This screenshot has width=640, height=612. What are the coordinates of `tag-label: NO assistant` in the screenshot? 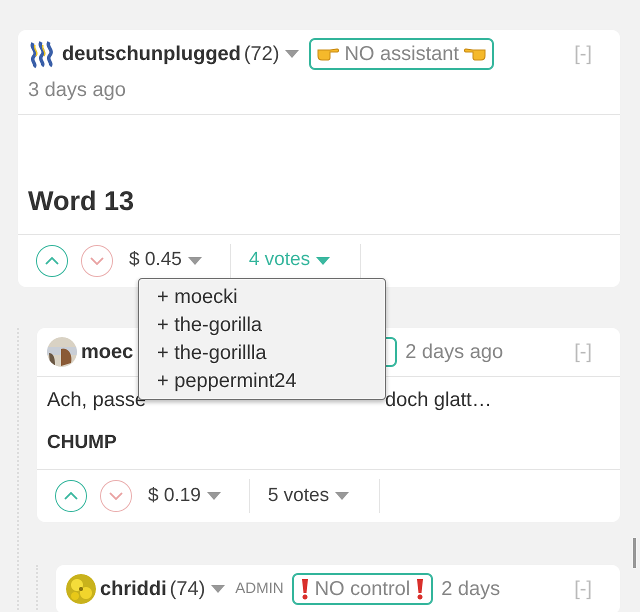 It's located at (401, 54).